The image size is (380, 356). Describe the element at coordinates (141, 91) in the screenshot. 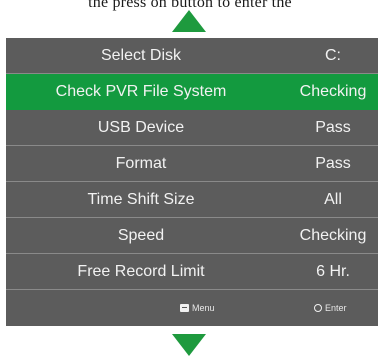

I see `row-label: Check PVR File System` at that location.